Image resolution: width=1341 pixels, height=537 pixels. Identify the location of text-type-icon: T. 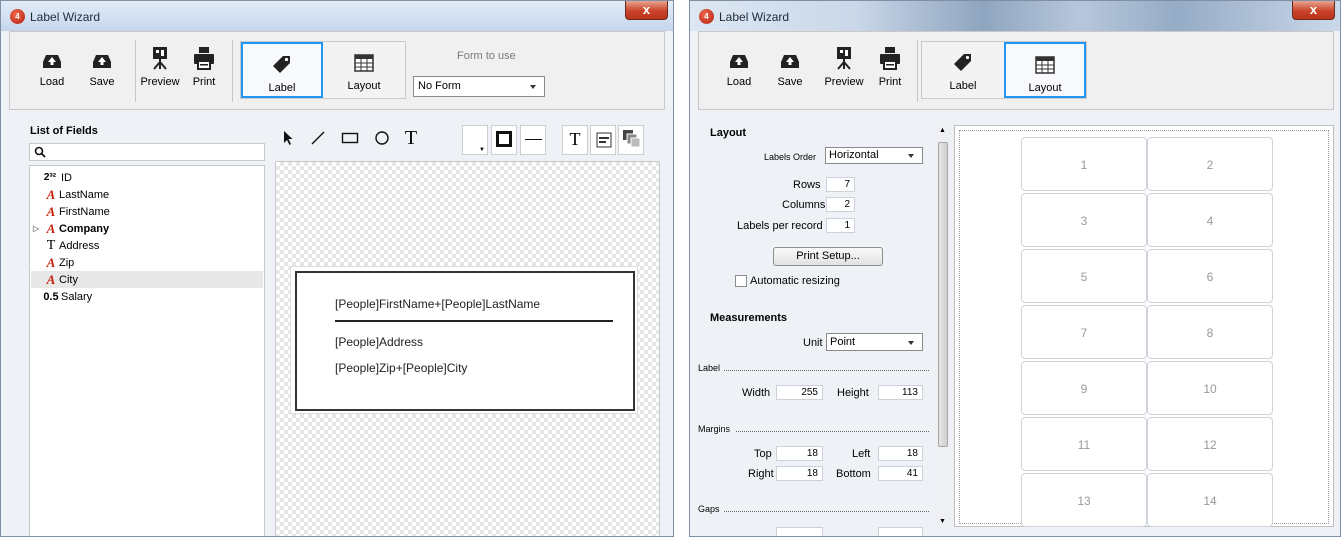
(51, 245).